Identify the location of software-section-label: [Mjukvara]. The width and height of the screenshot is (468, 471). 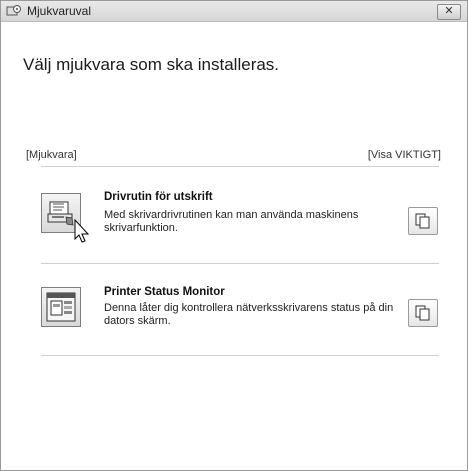
(51, 155).